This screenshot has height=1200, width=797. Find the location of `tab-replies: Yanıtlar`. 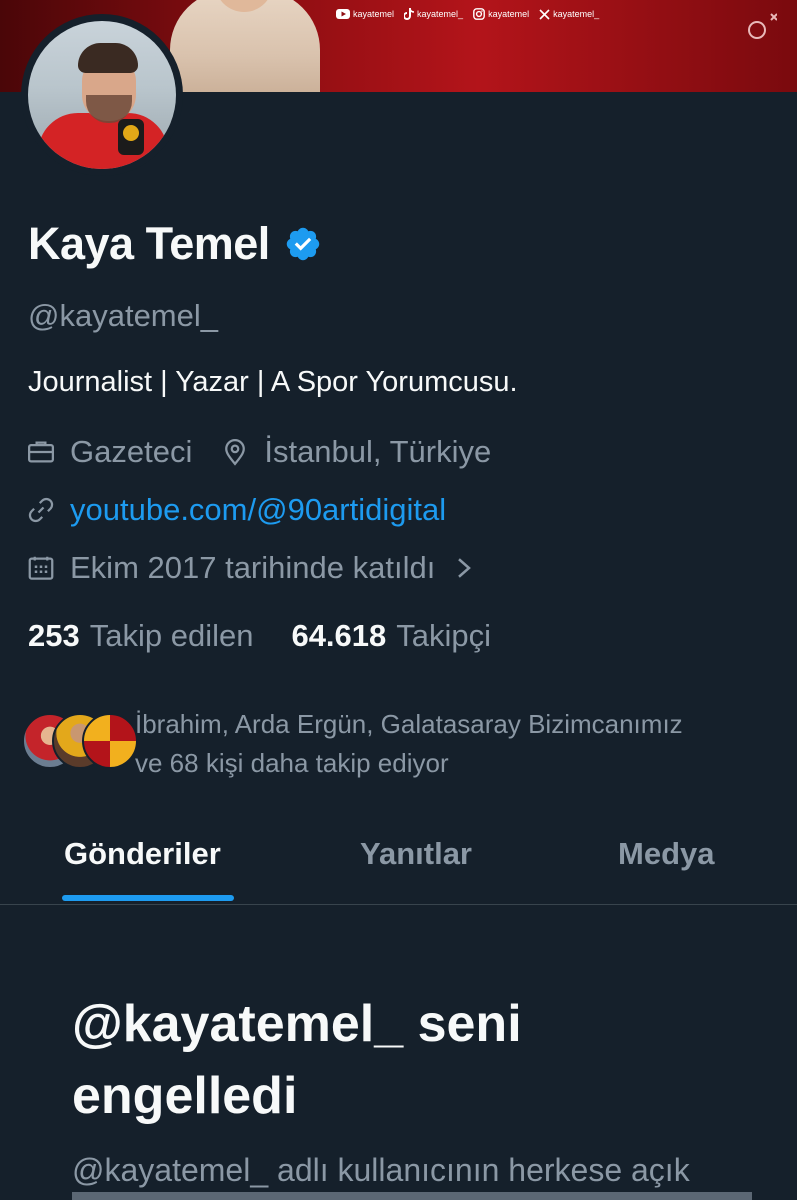

tab-replies: Yanıtlar is located at coordinates (416, 854).